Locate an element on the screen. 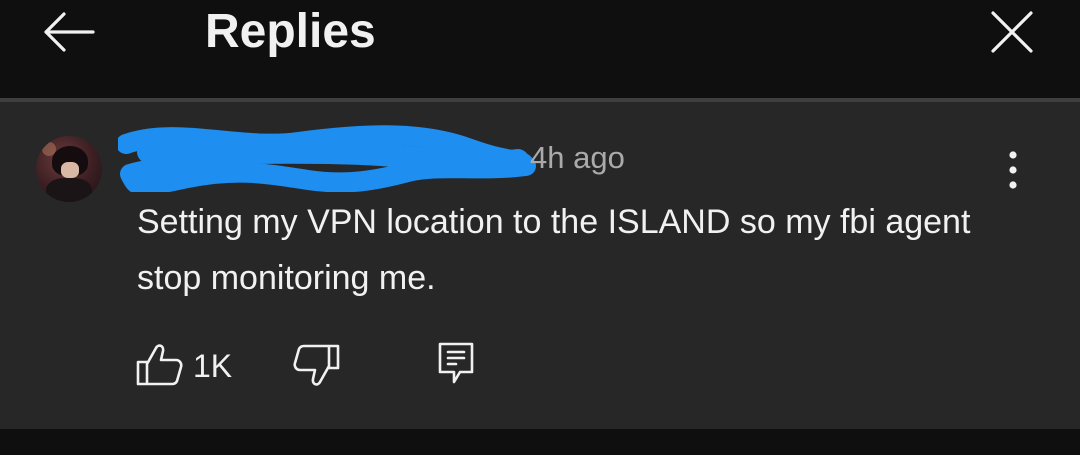 The height and width of the screenshot is (455, 1080). reply-comment-icon is located at coordinates (456, 363).